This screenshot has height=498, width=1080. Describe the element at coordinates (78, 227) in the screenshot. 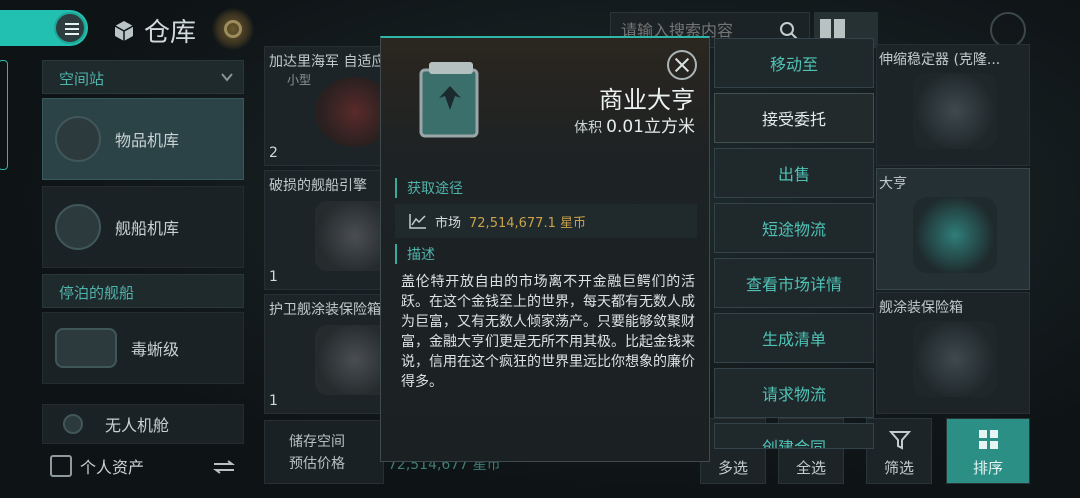

I see `ship-icon` at that location.